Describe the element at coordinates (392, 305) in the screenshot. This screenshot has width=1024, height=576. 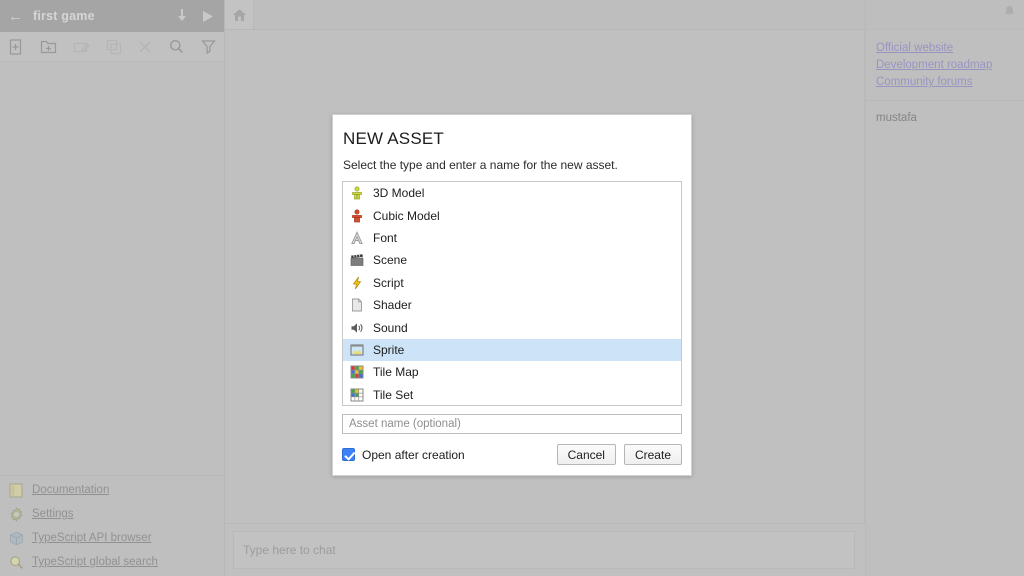
I see `asset-type-label: Shader` at that location.